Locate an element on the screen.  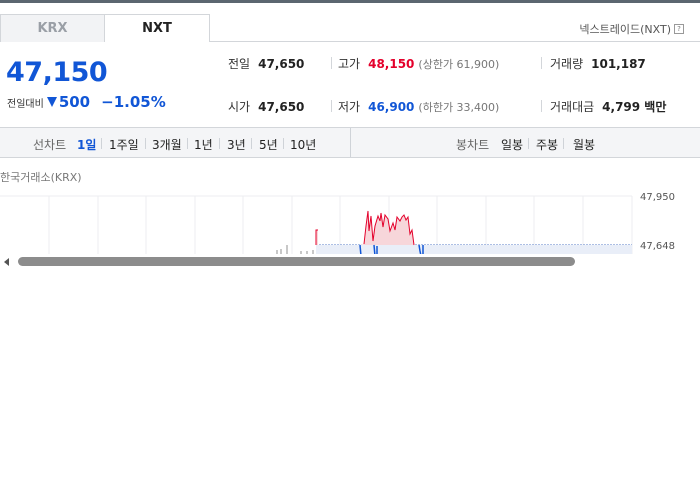
up-area is located at coordinates (365, 228).